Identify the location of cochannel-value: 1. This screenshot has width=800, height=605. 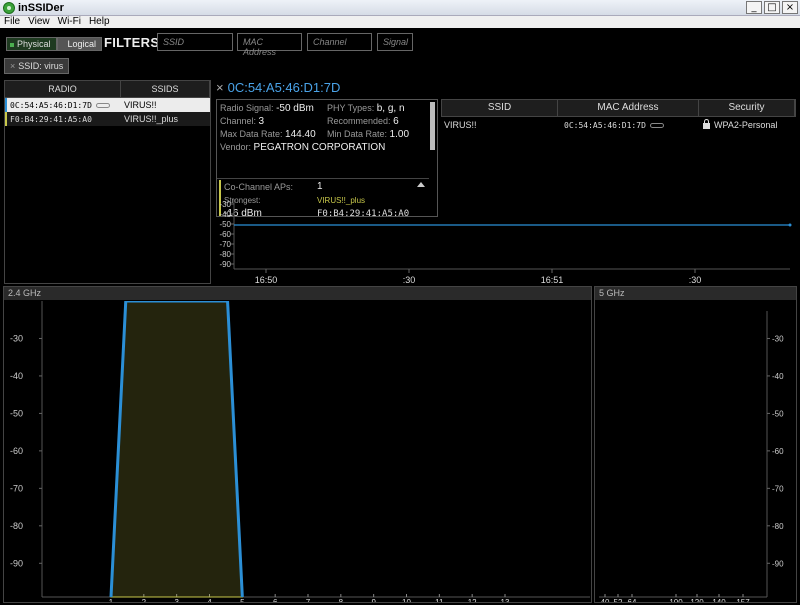
(320, 186).